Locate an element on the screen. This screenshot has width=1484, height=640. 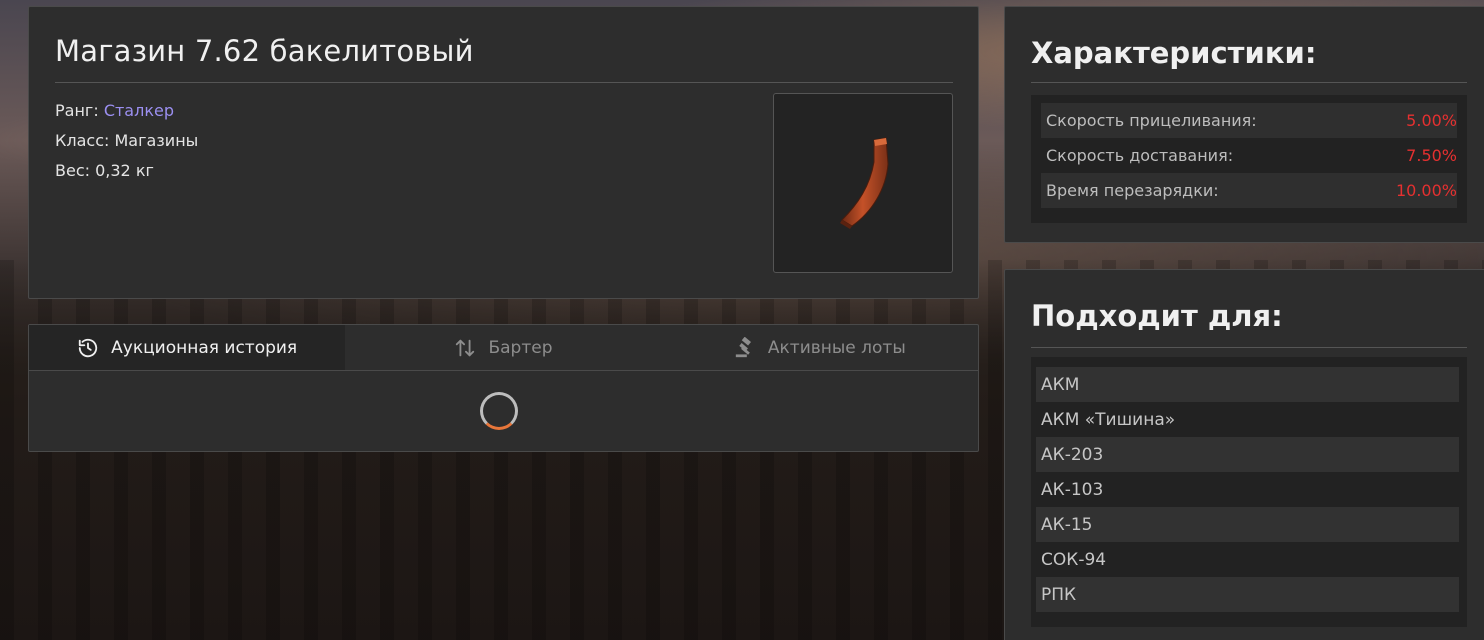
tab-active-lots: Активные лоты is located at coordinates (820, 347).